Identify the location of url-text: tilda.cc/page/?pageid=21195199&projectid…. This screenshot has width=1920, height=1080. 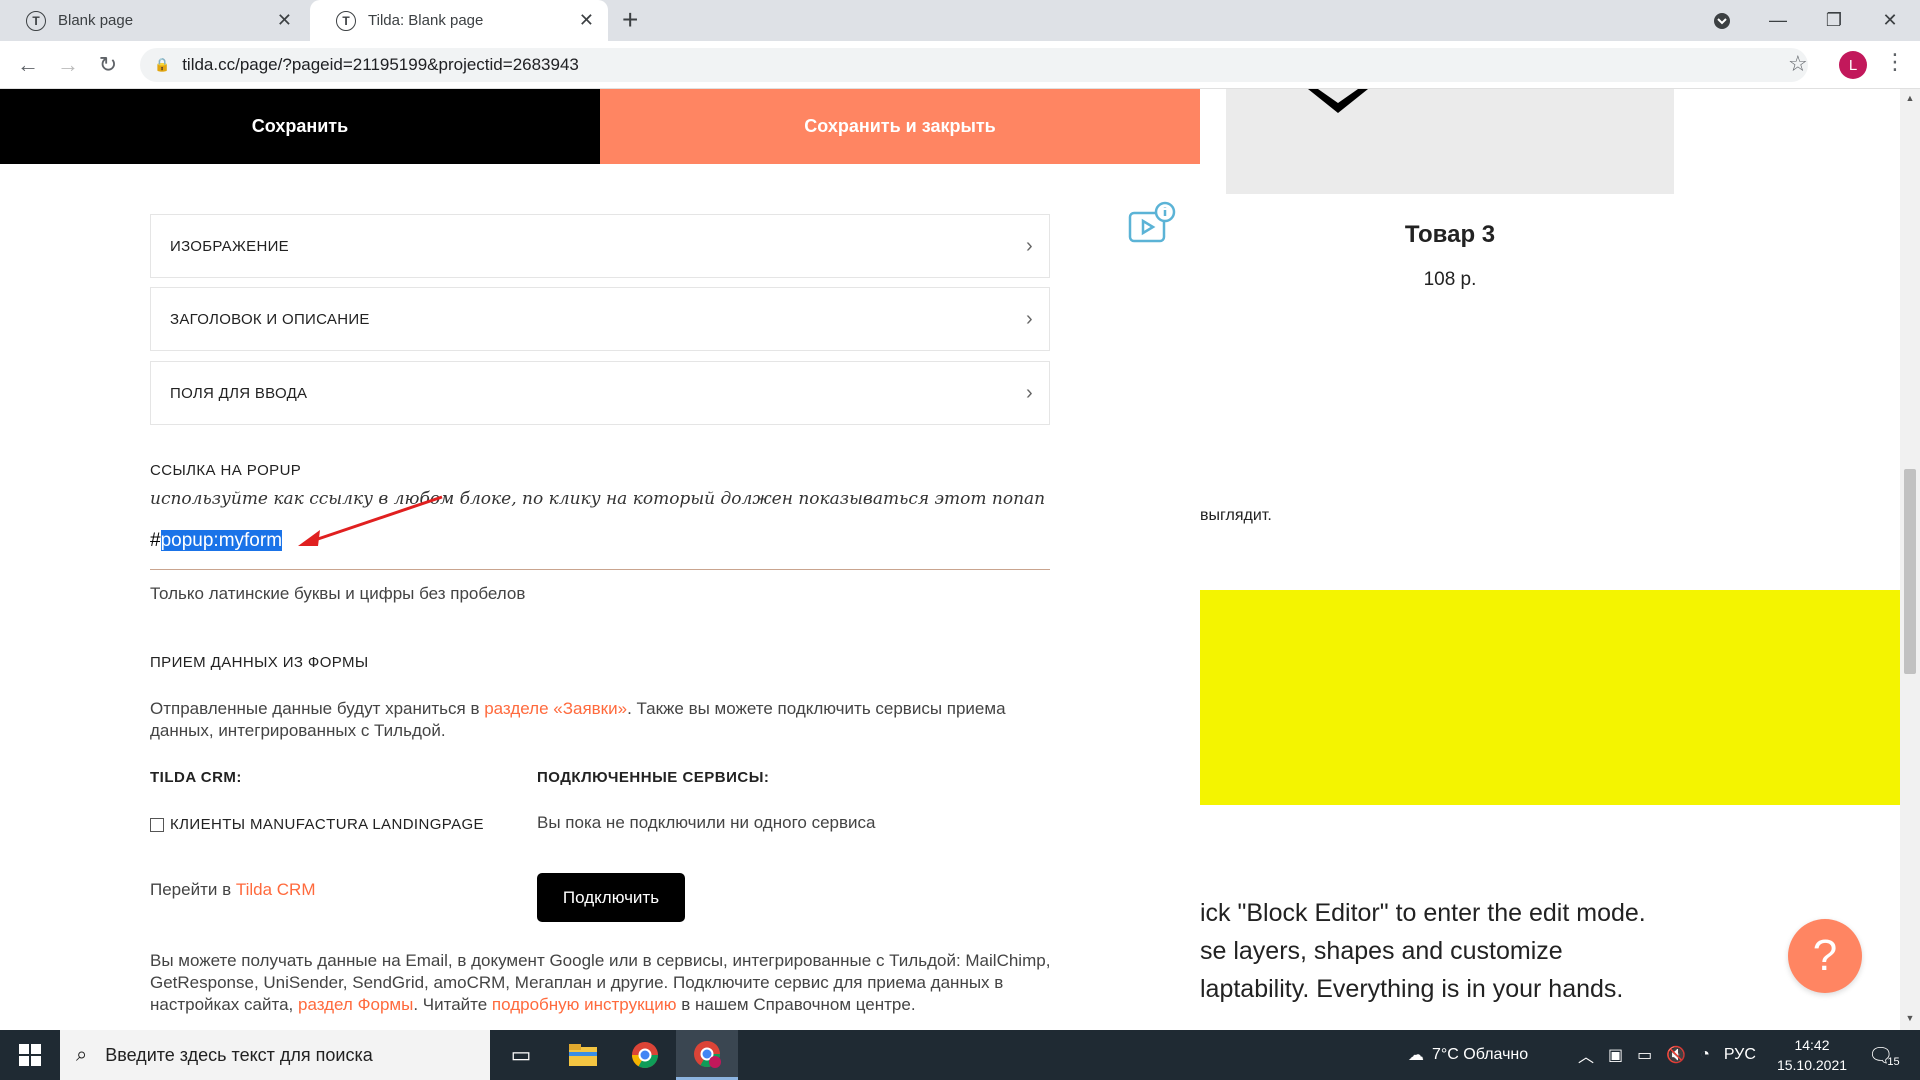
(380, 64).